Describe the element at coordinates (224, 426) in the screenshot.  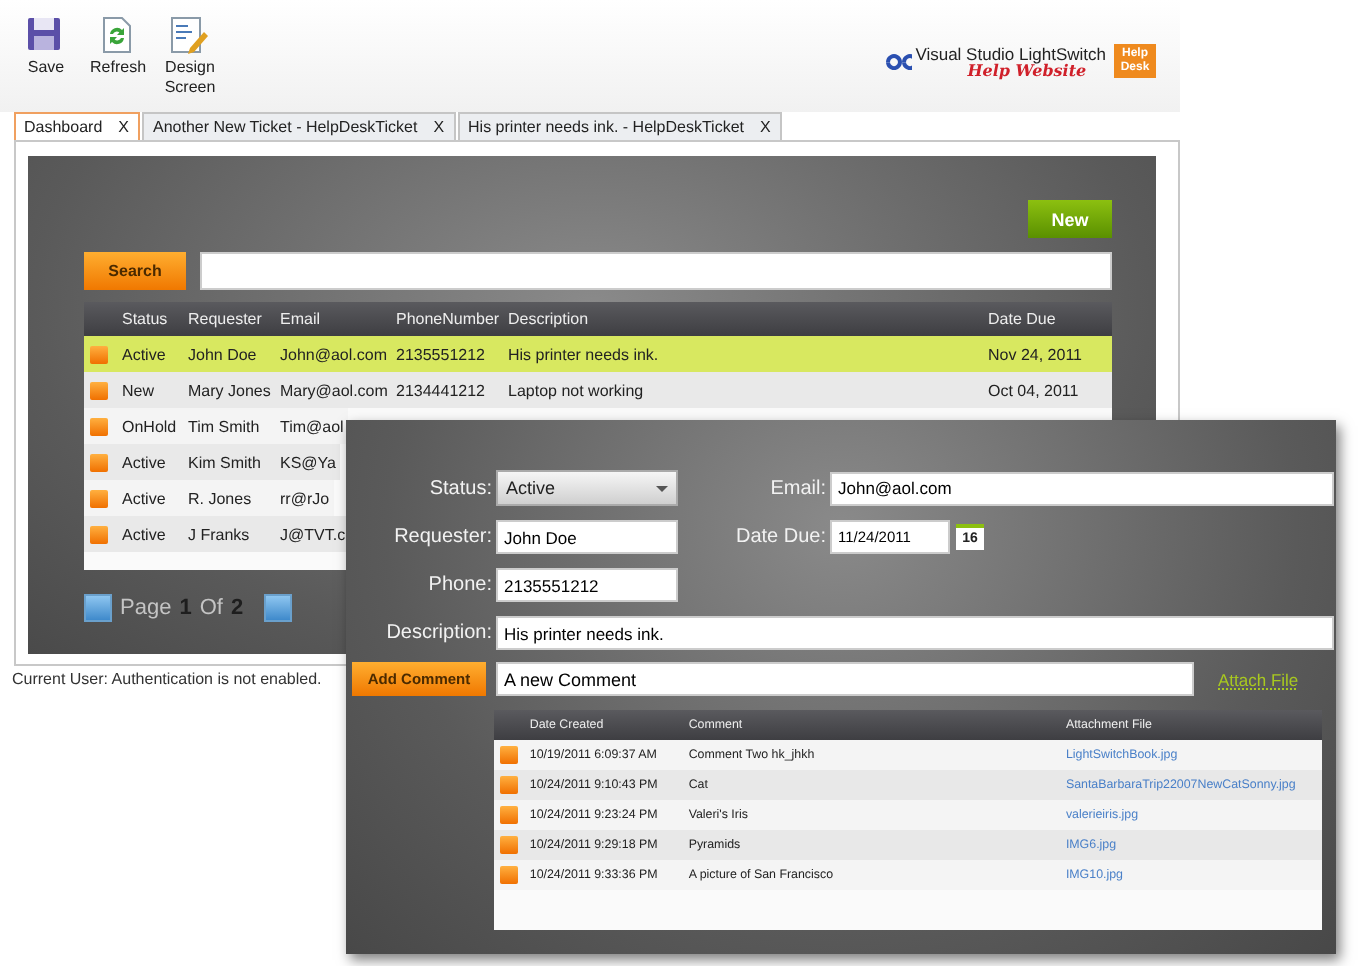
I see `table-cell-text: Tim Smith` at that location.